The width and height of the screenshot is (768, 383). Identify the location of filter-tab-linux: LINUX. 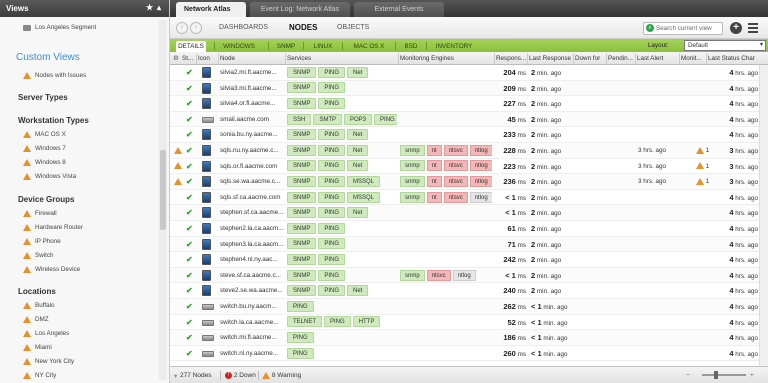
(323, 46).